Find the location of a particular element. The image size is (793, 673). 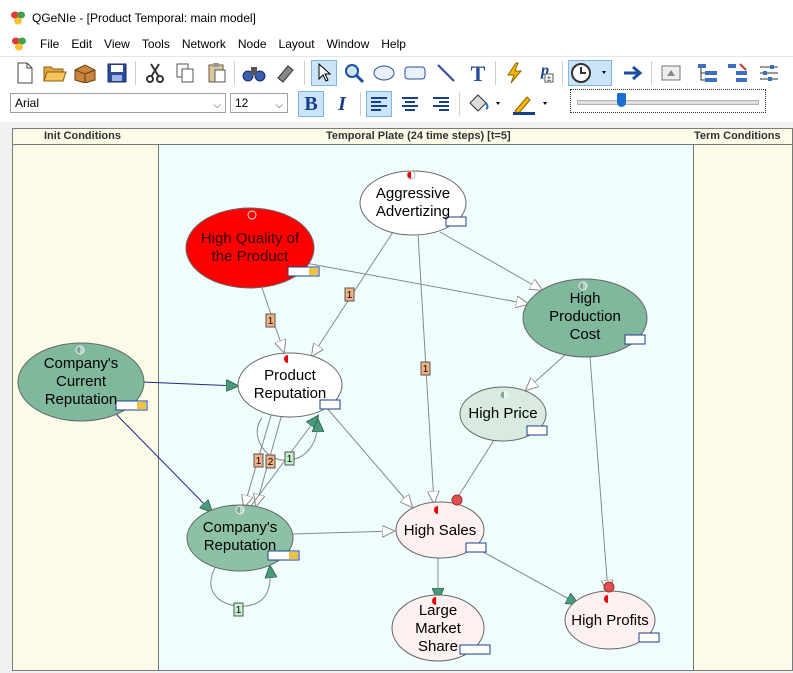

node-label-high-profits: High Profits is located at coordinates (610, 620).